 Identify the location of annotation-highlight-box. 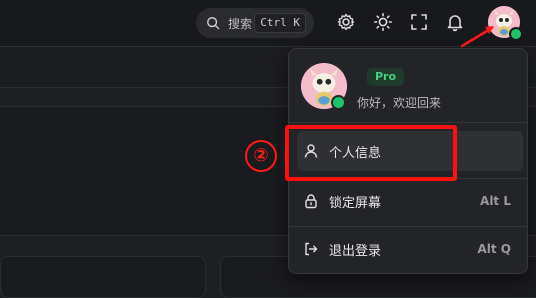
(371, 153).